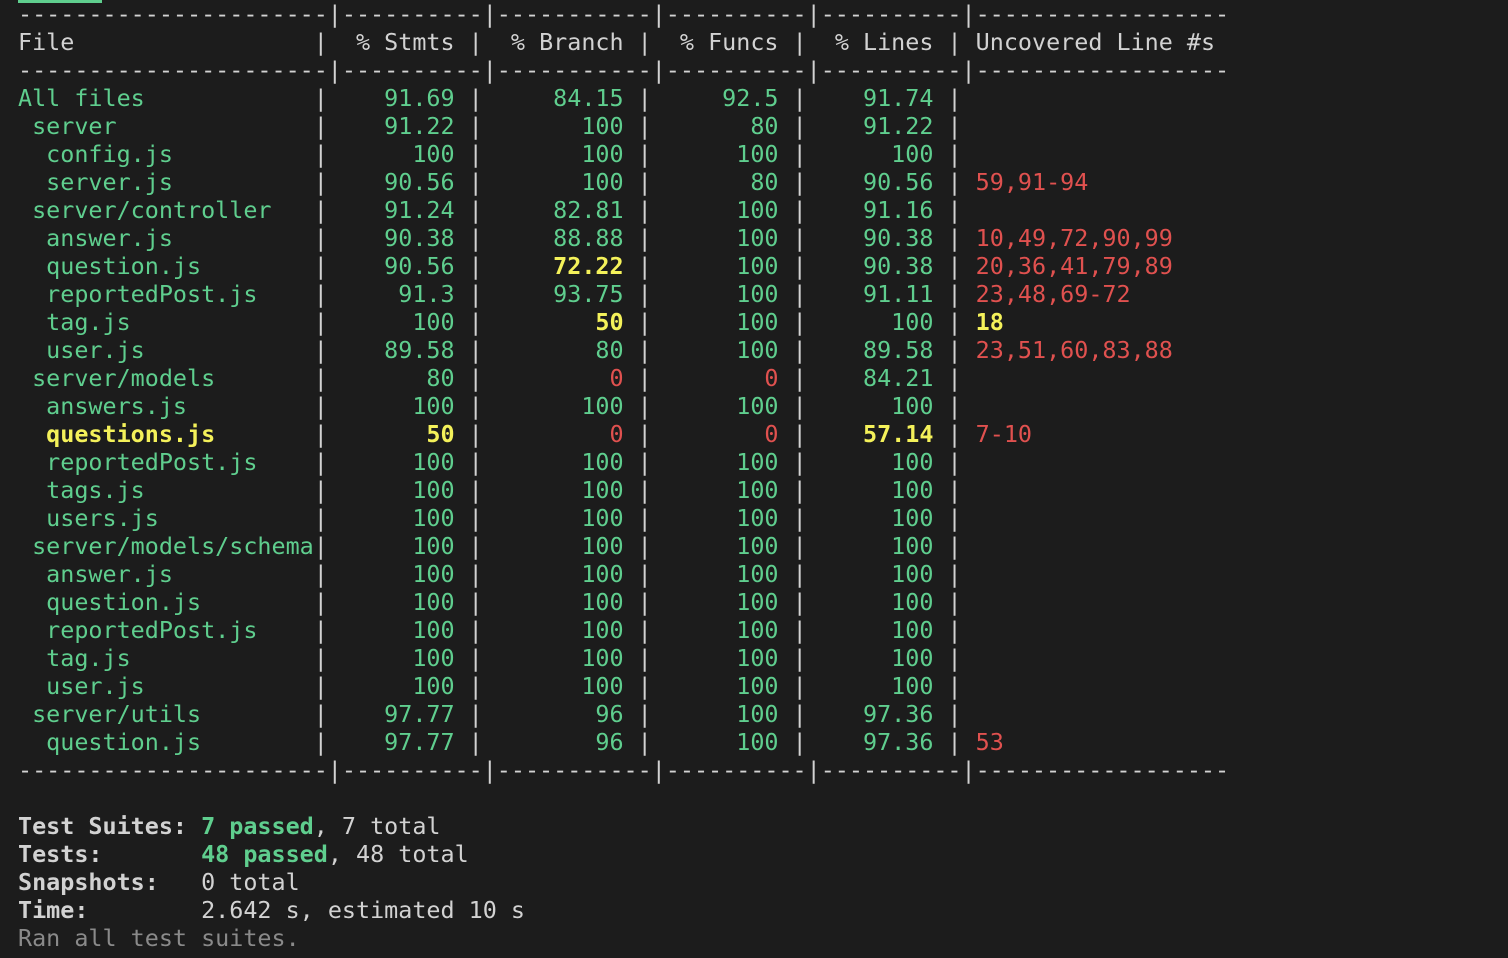 This screenshot has width=1508, height=958. Describe the element at coordinates (166, 546) in the screenshot. I see `cell-file: server/models/schema` at that location.